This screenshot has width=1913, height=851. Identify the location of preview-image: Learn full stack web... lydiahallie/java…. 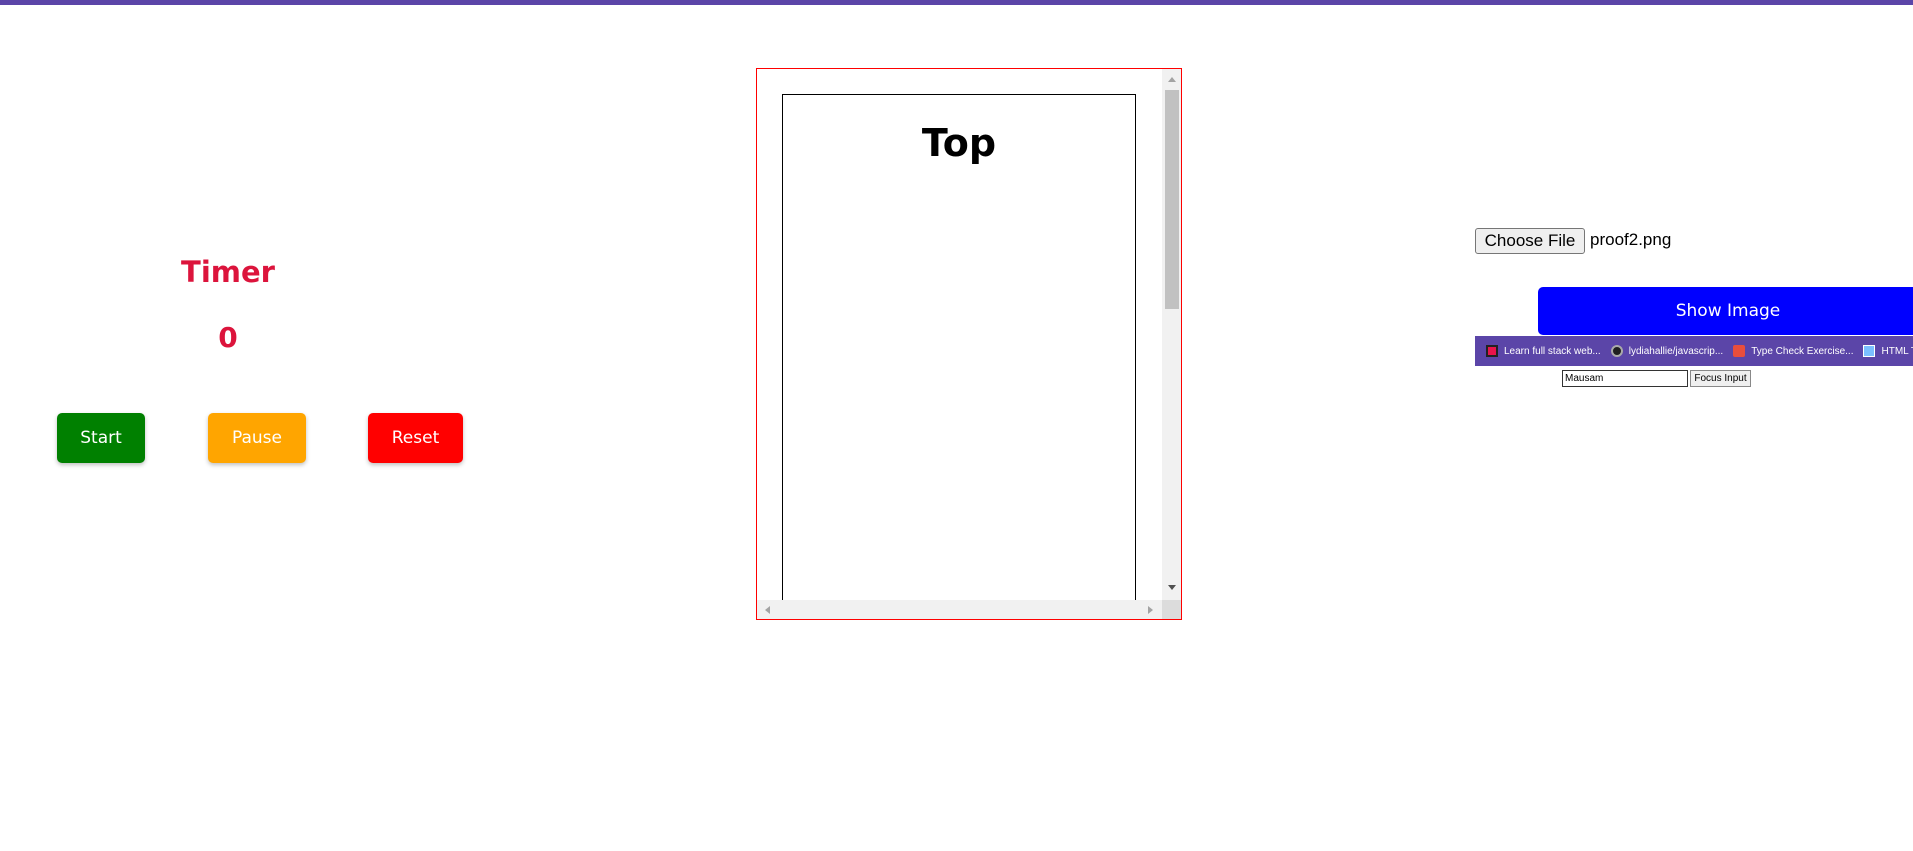
(1694, 363).